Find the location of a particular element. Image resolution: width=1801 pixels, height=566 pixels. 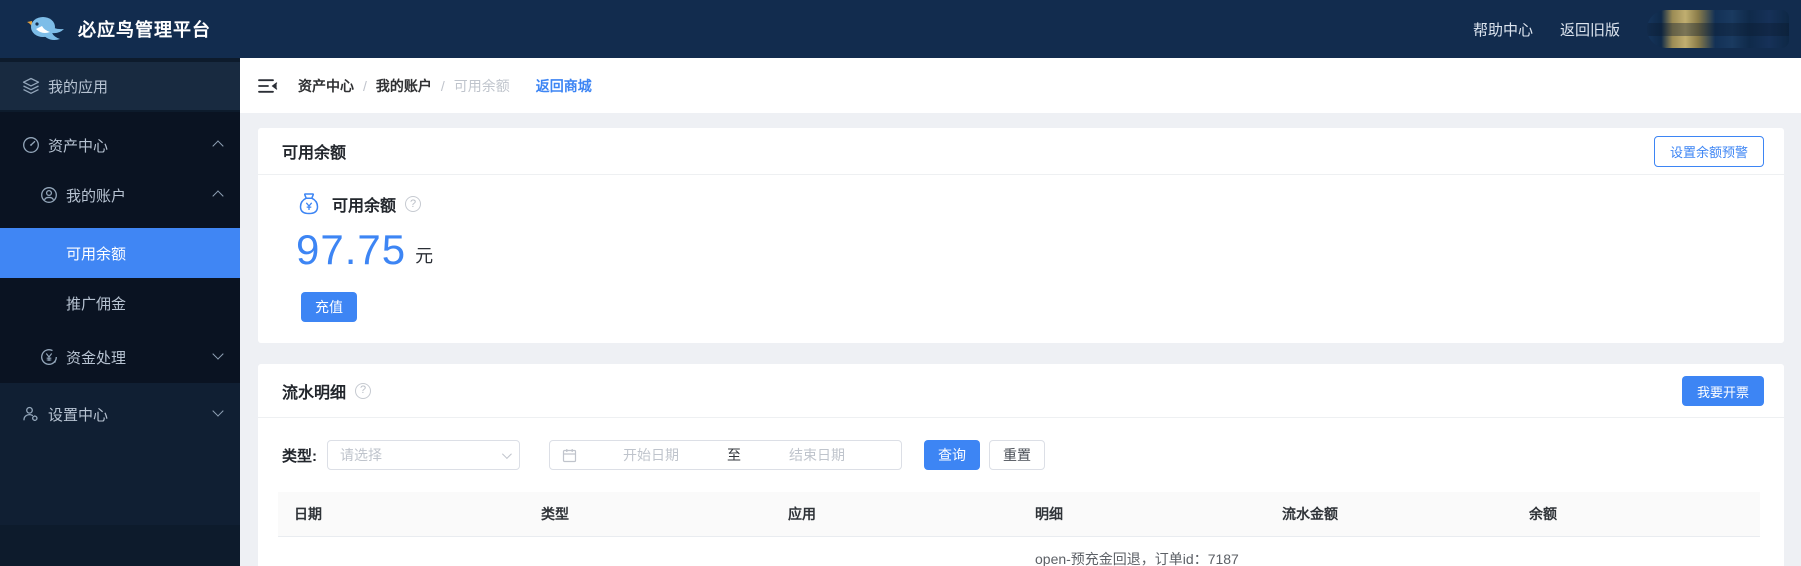

sidebar-item-settings-center: 设置中心 is located at coordinates (120, 414).